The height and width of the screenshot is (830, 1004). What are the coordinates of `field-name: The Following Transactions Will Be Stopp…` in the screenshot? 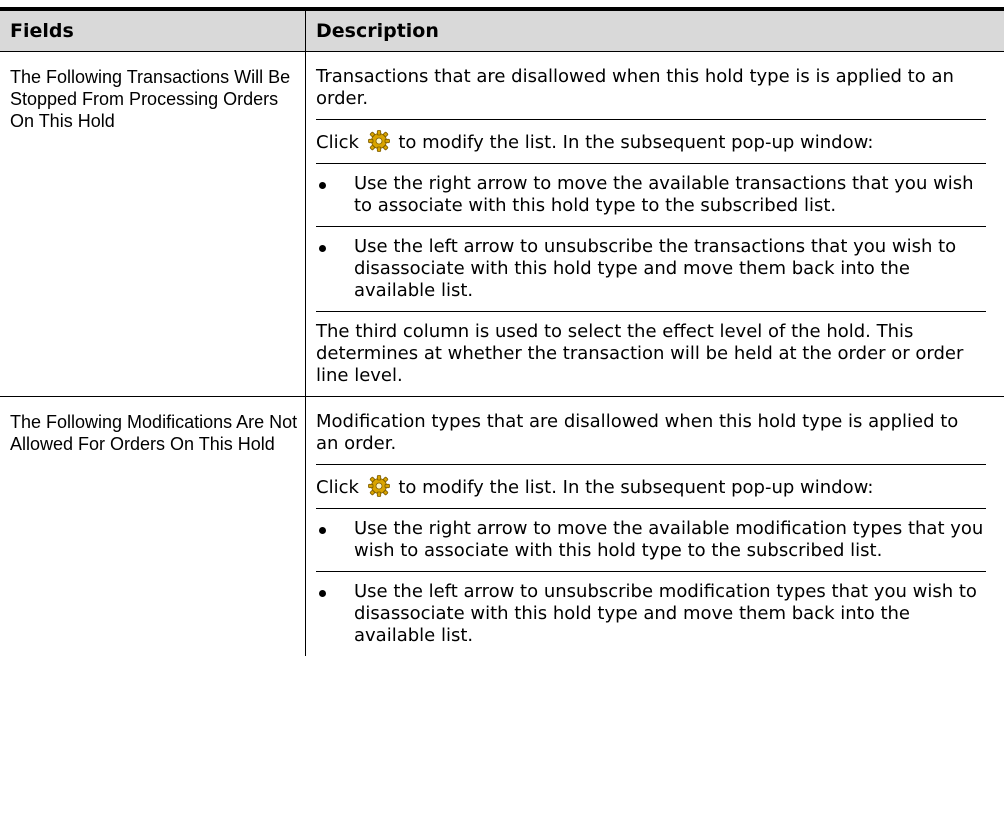 It's located at (153, 224).